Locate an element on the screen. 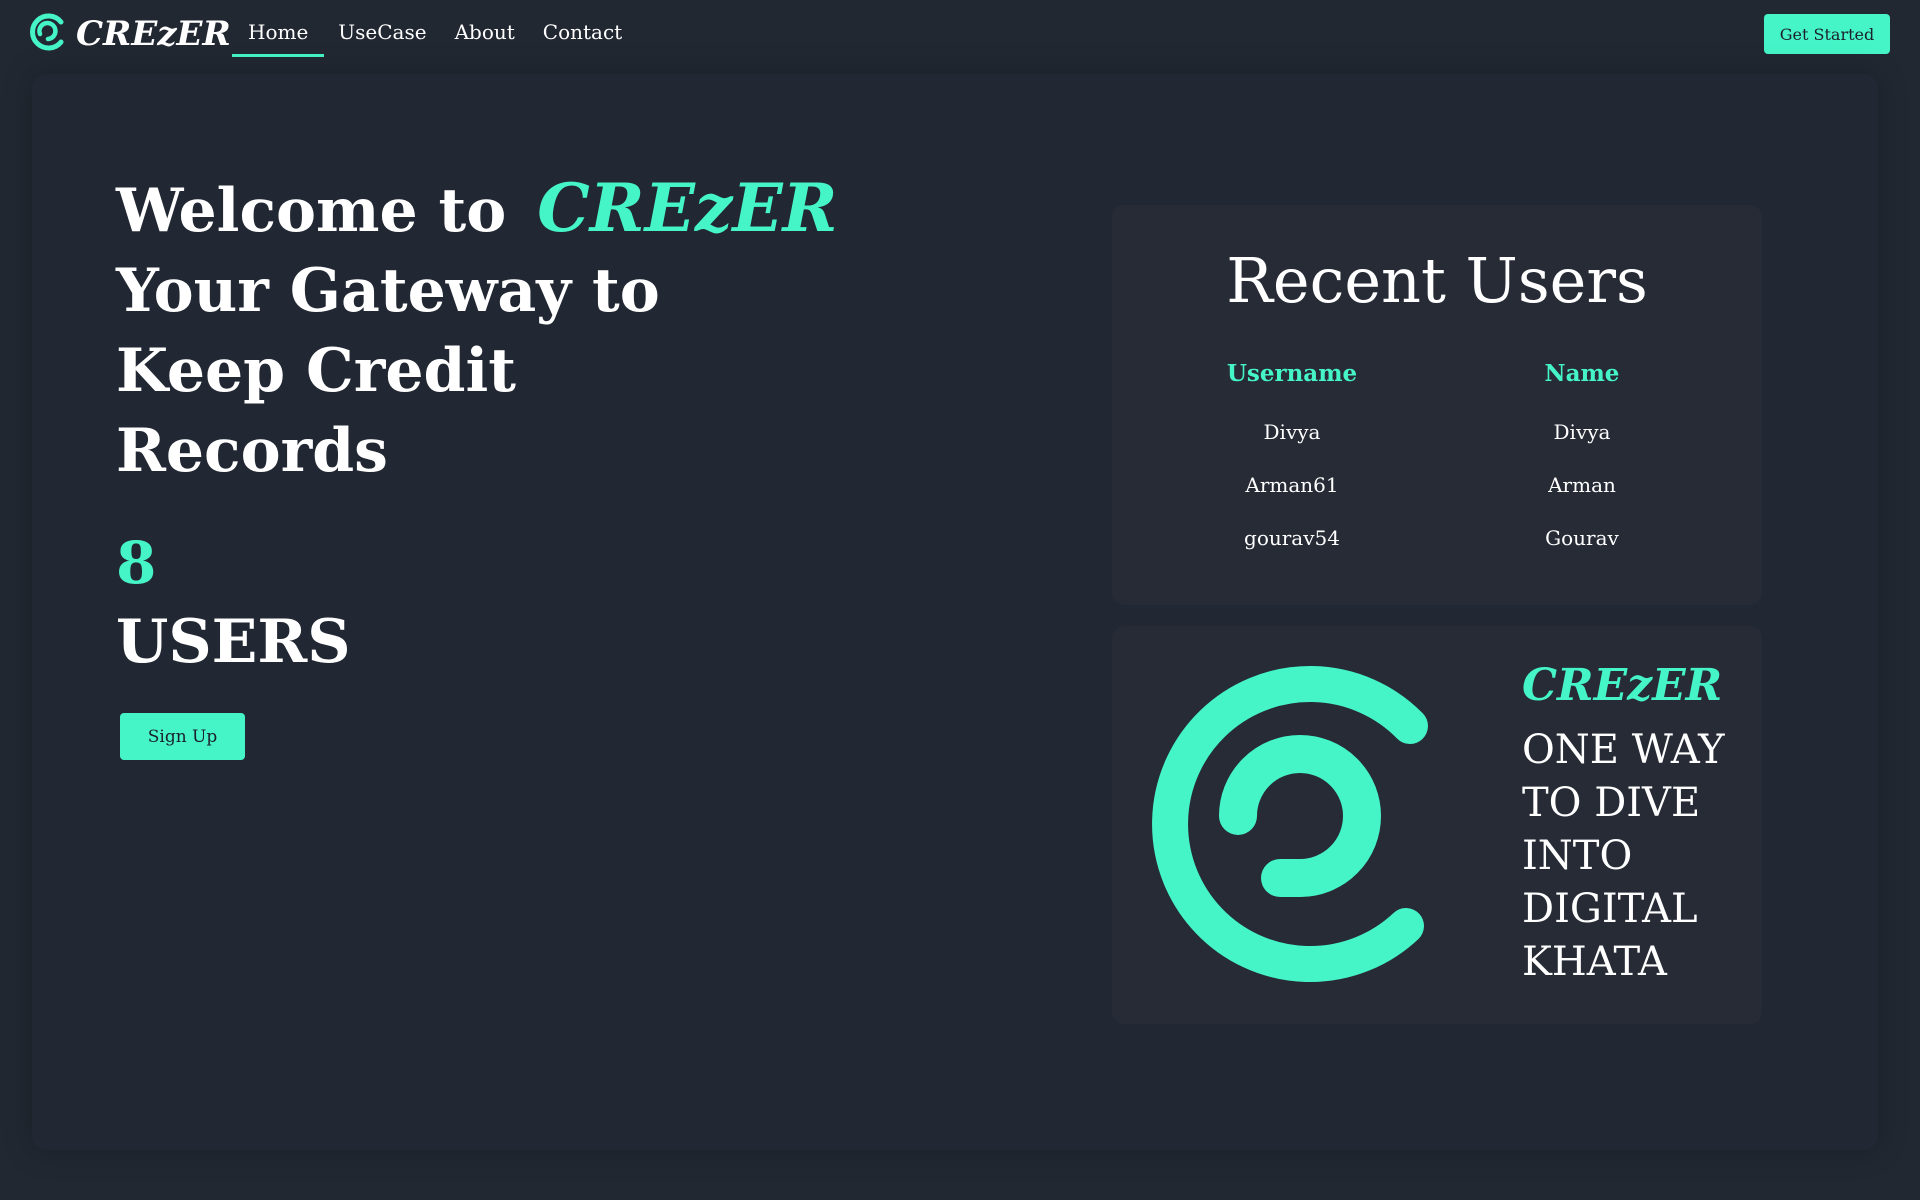  promo-line-4: DIGITAL is located at coordinates (1610, 909).